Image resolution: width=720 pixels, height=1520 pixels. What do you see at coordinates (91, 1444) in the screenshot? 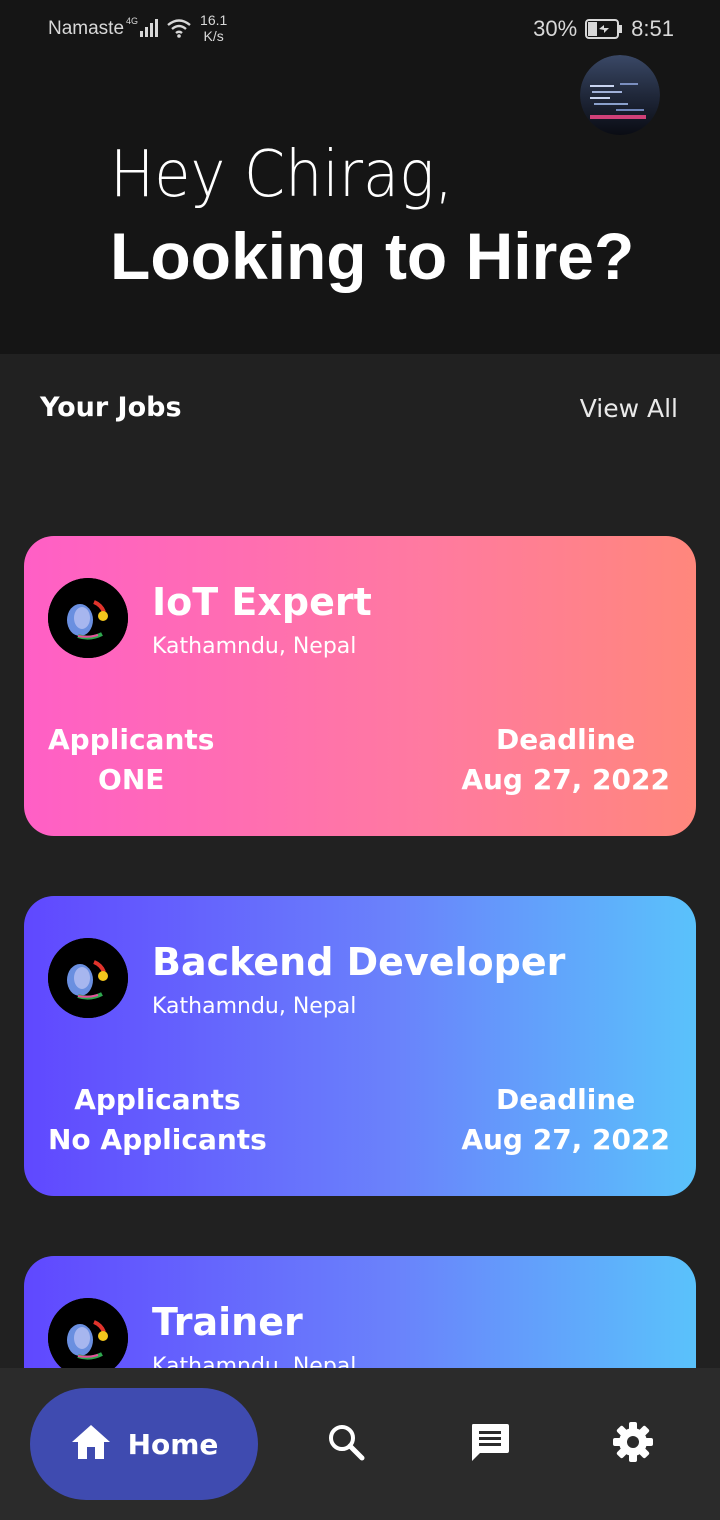
I see `home-icon` at bounding box center [91, 1444].